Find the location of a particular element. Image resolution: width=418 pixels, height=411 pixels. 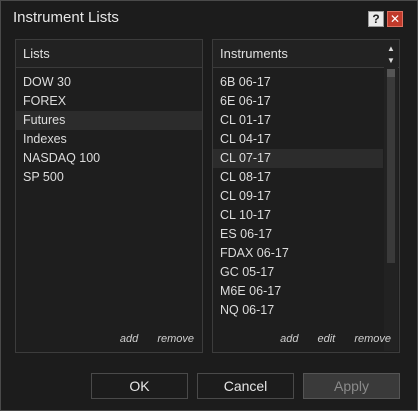

scroll-down-arrow-icon: ▼ is located at coordinates (391, 61).